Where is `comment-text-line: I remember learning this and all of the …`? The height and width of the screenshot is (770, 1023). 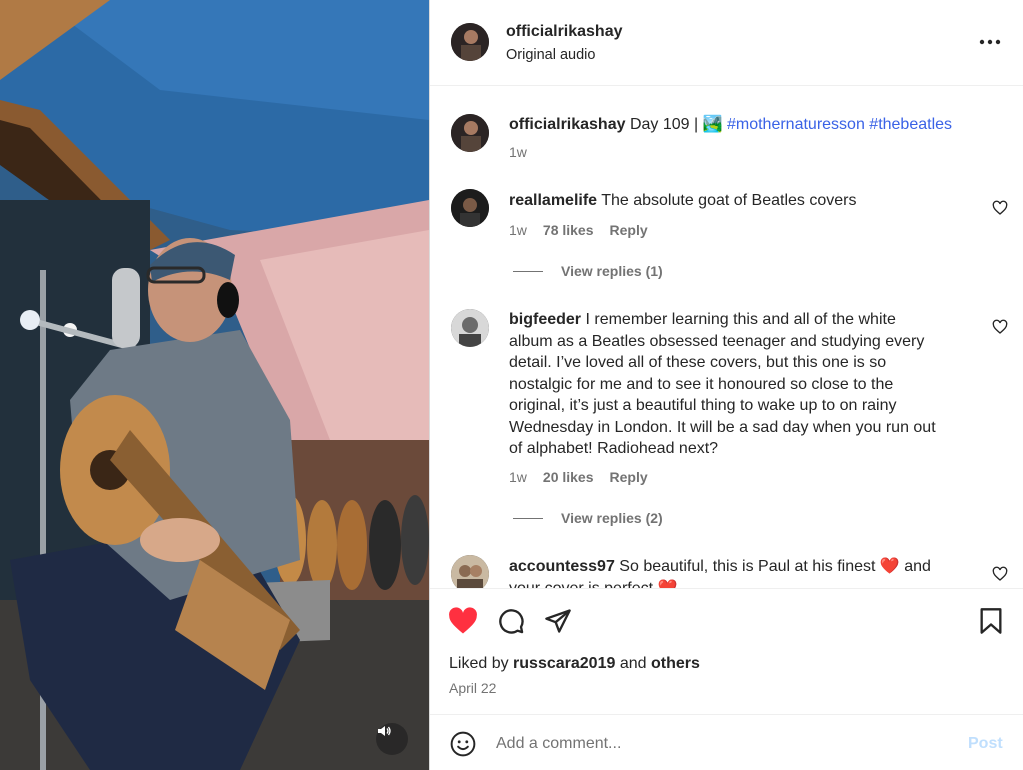
comment-text-line: I remember learning this and all of the … is located at coordinates (740, 319).